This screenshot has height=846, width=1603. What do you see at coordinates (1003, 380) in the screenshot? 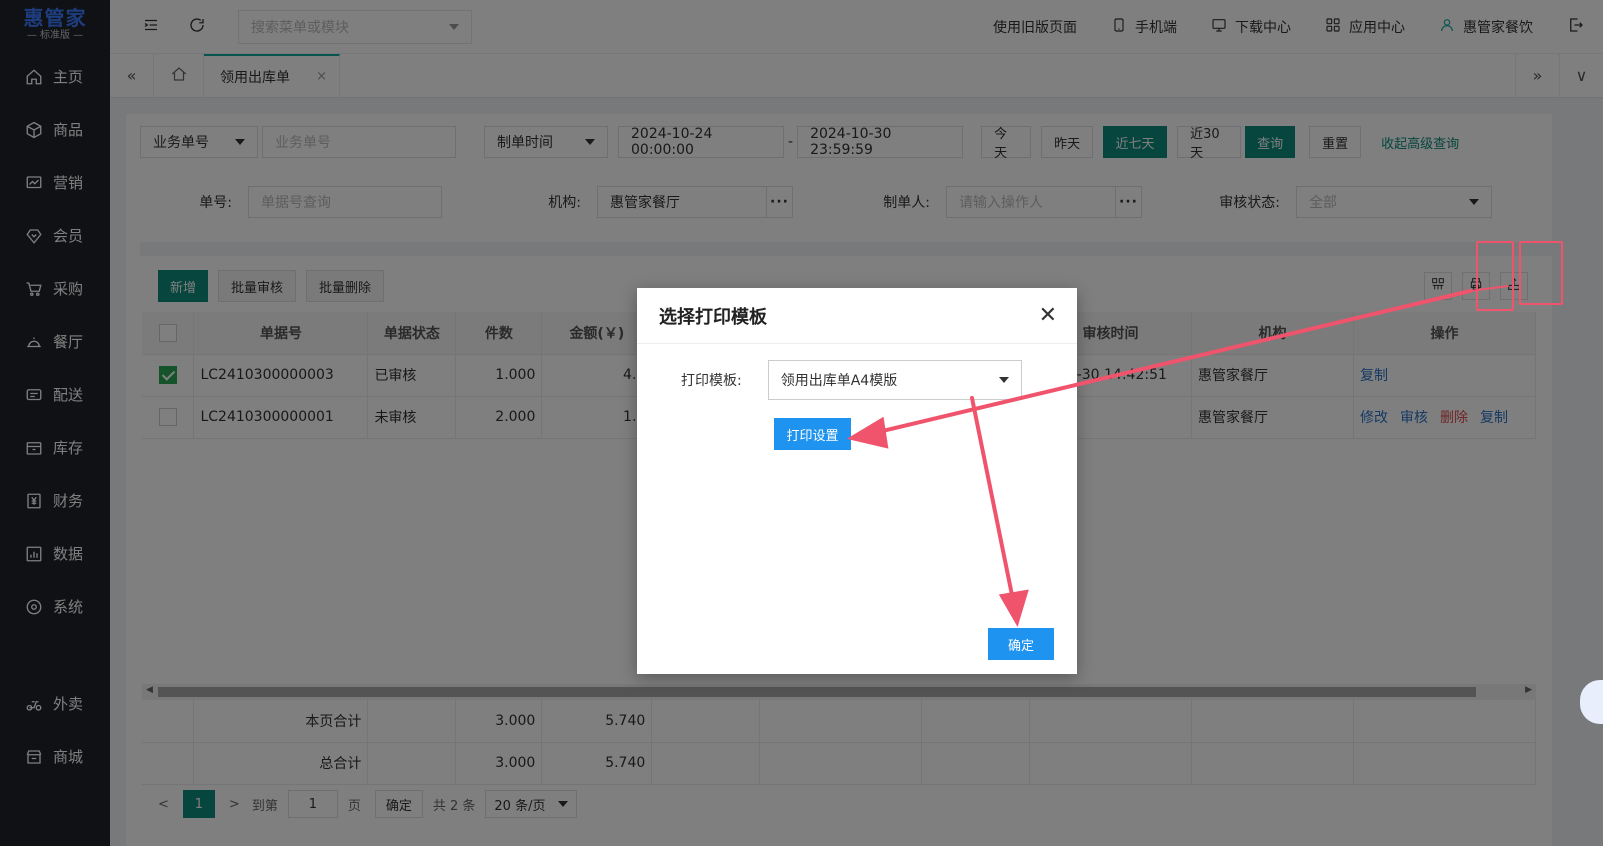
I see `chevron-down-icon` at bounding box center [1003, 380].